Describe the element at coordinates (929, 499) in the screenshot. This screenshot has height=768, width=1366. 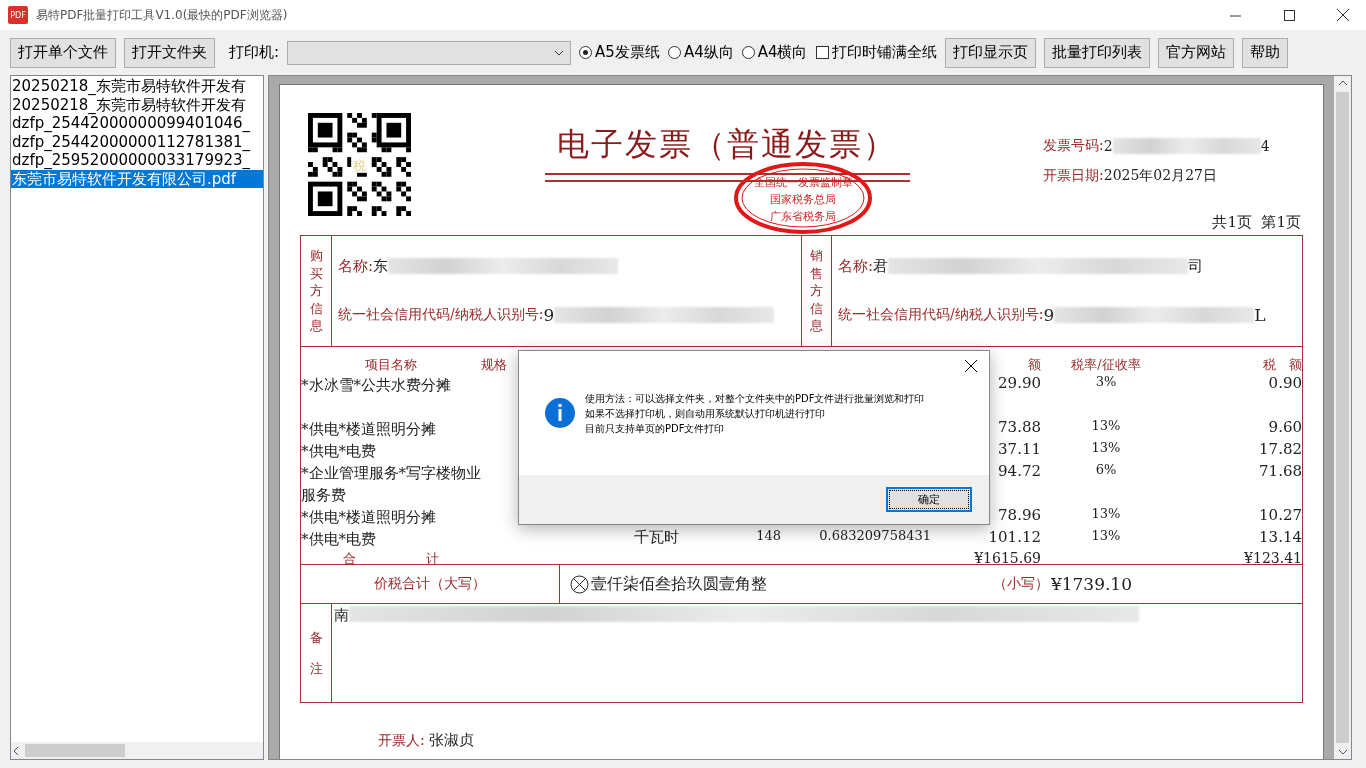
I see `ok-button: 确定` at that location.